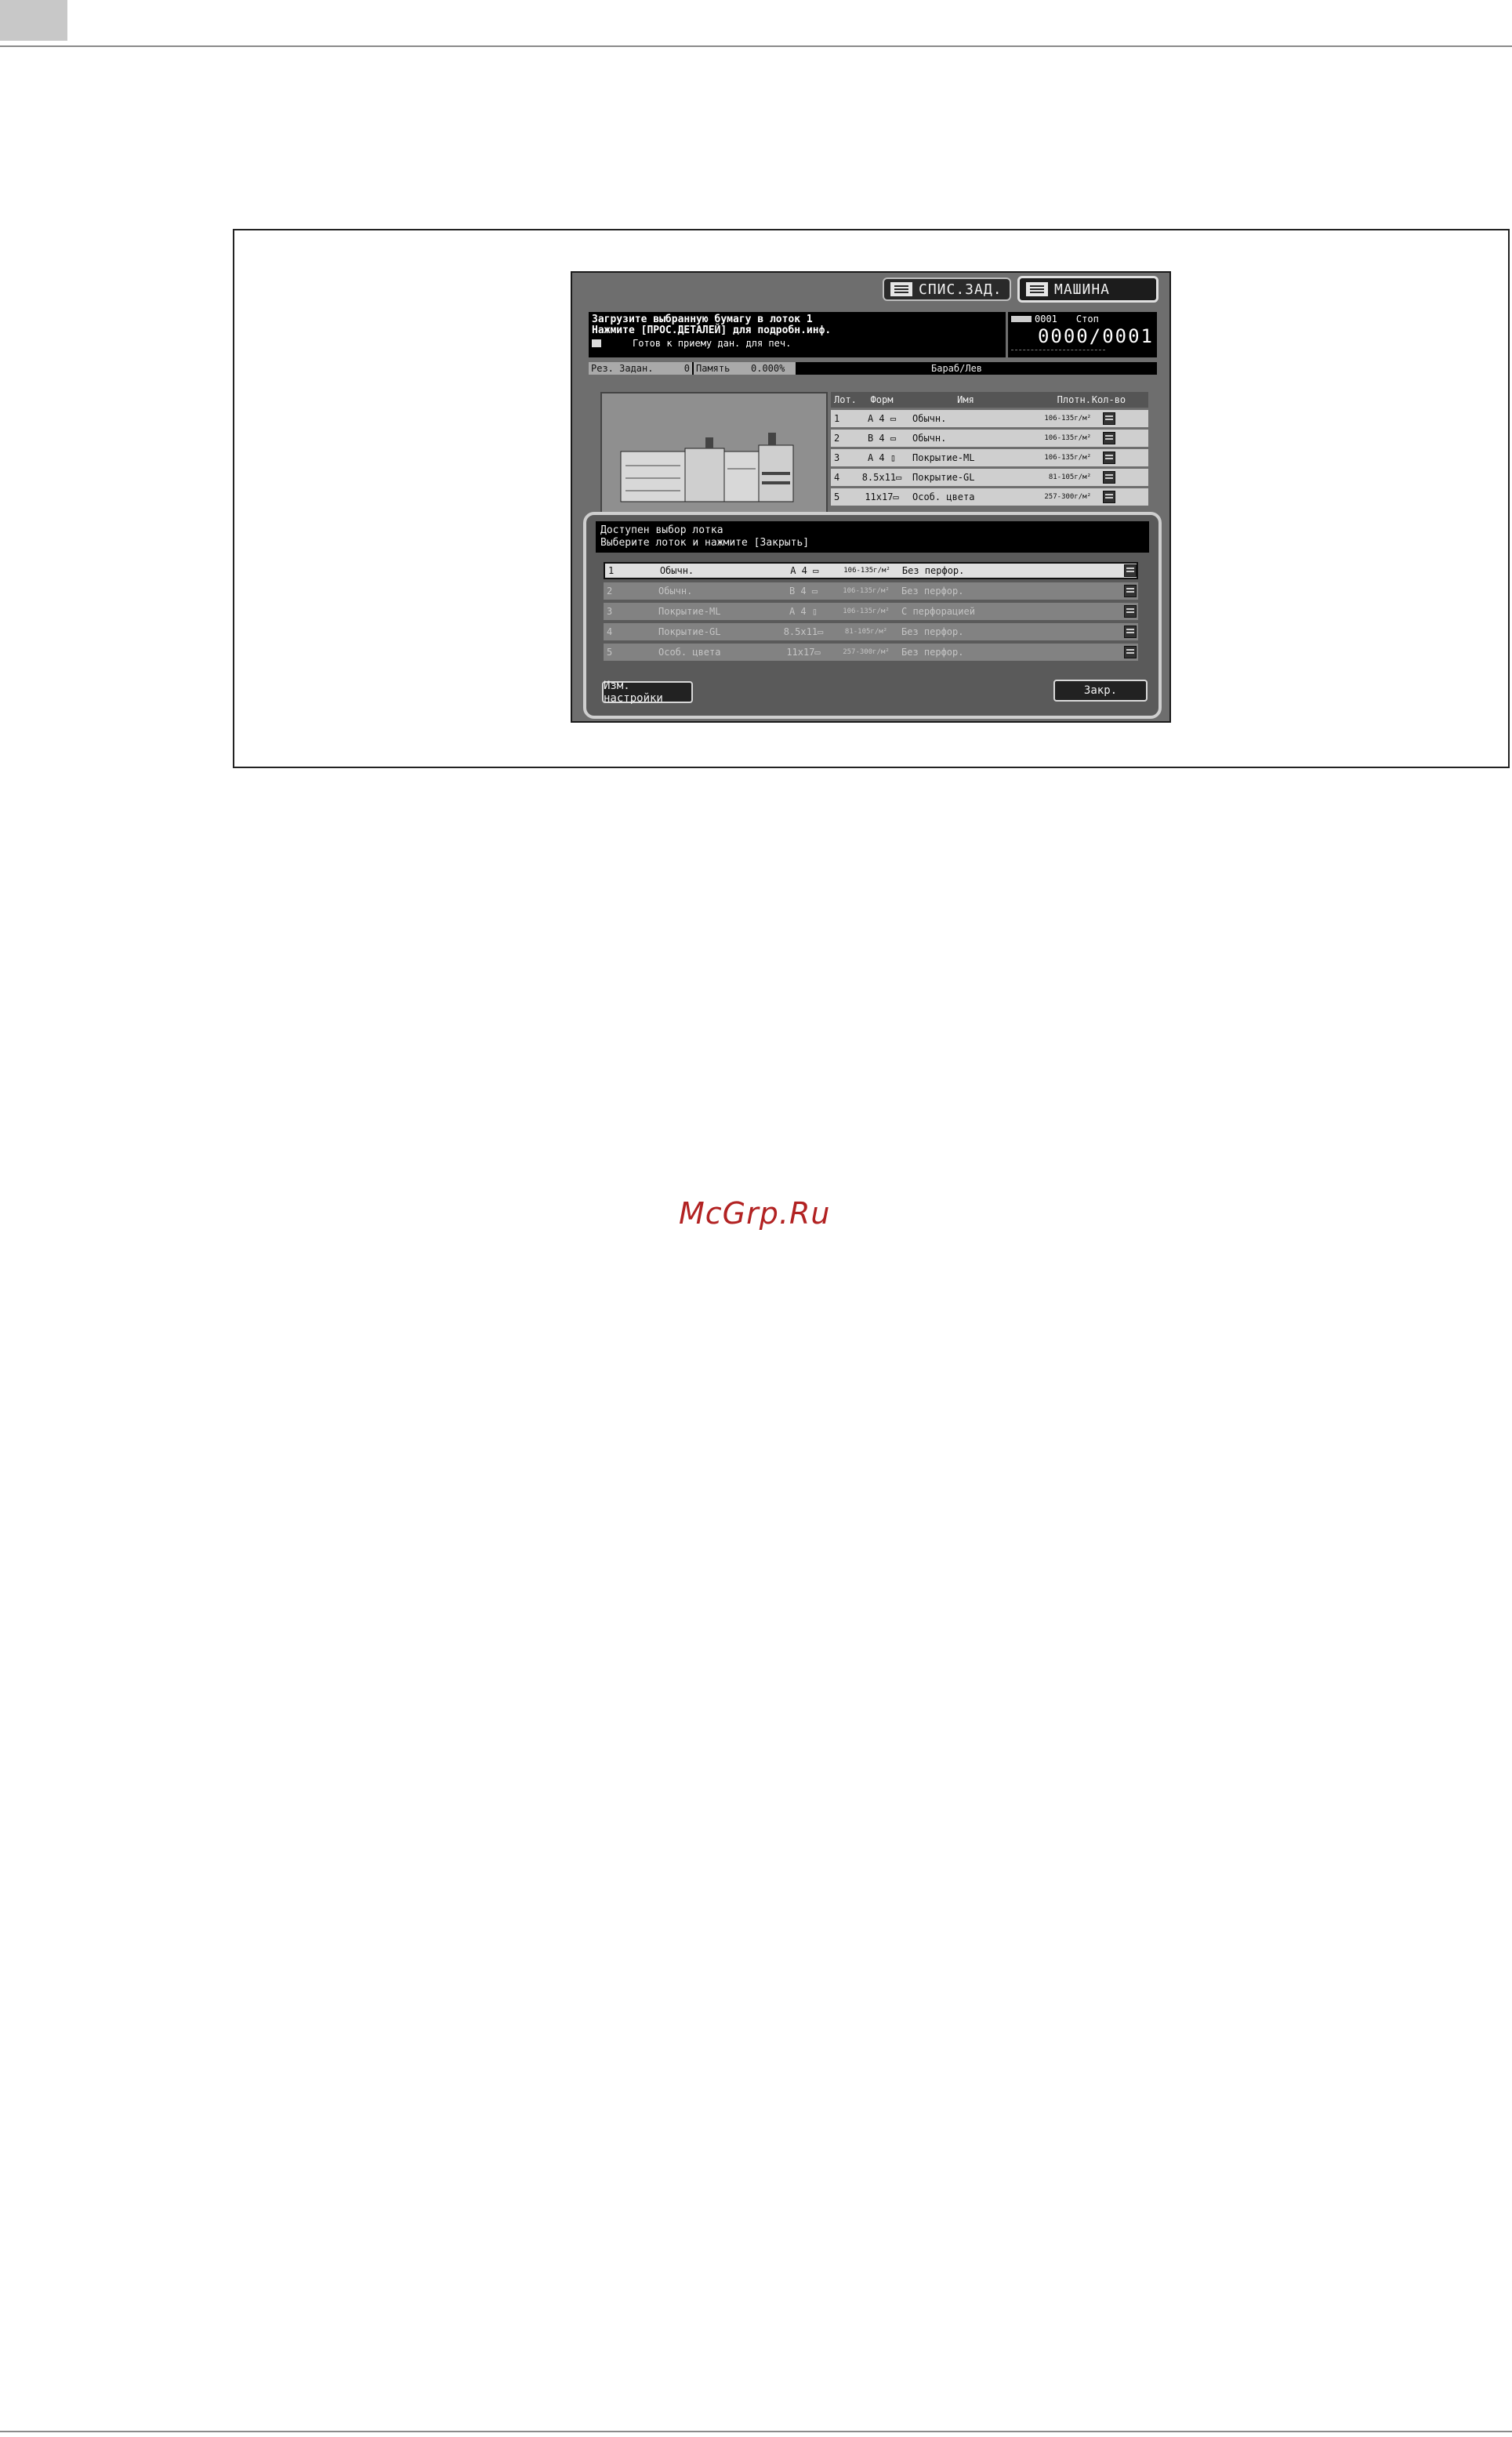  What do you see at coordinates (689, 611) in the screenshot?
I see `dialog-tray-name: Покрытие-ML` at bounding box center [689, 611].